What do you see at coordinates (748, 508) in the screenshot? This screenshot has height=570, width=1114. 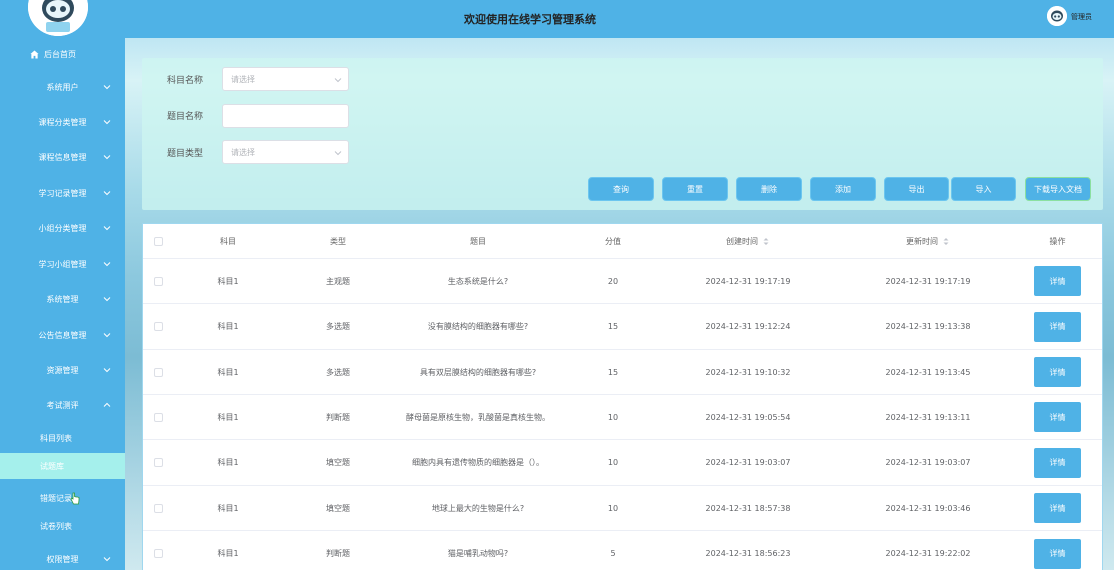 I see `cell-created: 2024-12-31 18:57:38` at bounding box center [748, 508].